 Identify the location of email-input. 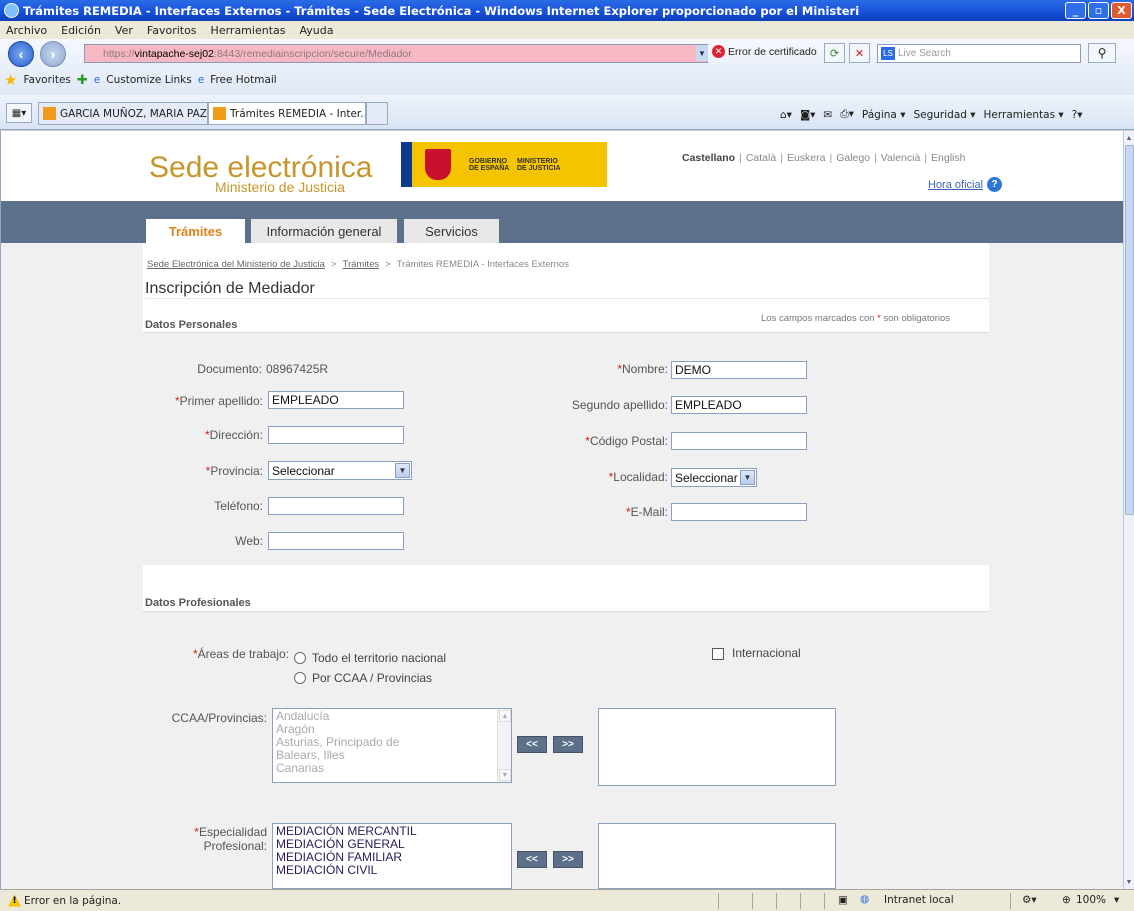
(739, 512).